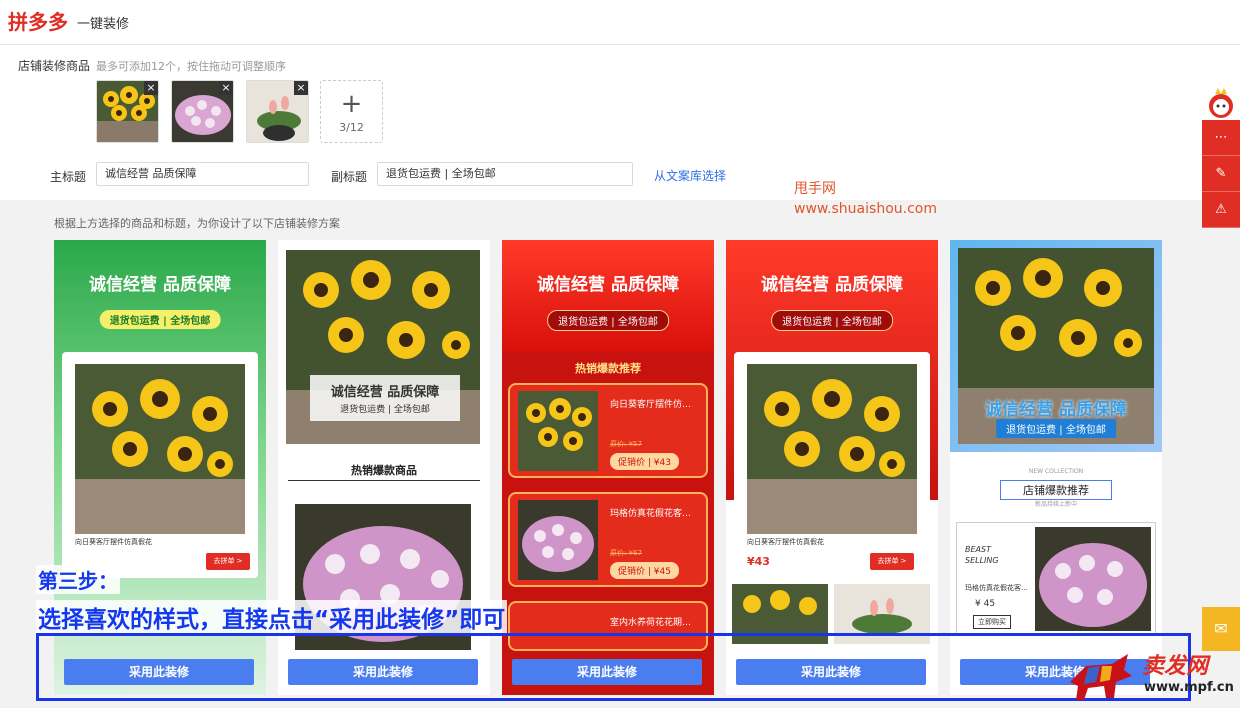 Image resolution: width=1240 pixels, height=708 pixels. What do you see at coordinates (54, 66) in the screenshot?
I see `products-label: 店铺装修商品` at bounding box center [54, 66].